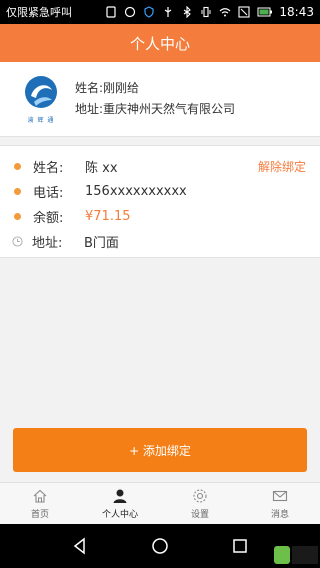 This screenshot has width=320, height=568. What do you see at coordinates (48, 168) in the screenshot?
I see `name-label: 姓名:` at bounding box center [48, 168].